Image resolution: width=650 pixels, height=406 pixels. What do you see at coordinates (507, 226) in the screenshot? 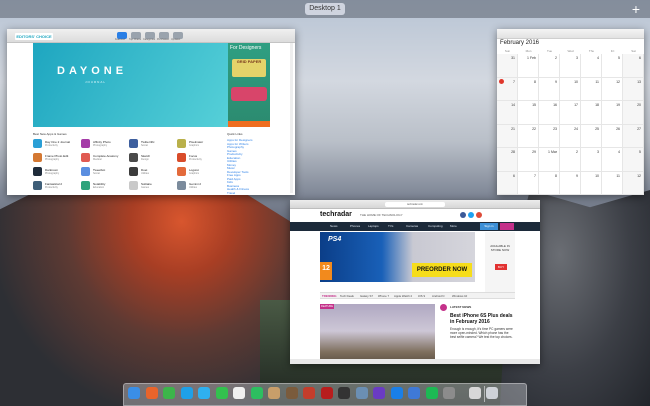
I see `subscribe-button` at bounding box center [507, 226].